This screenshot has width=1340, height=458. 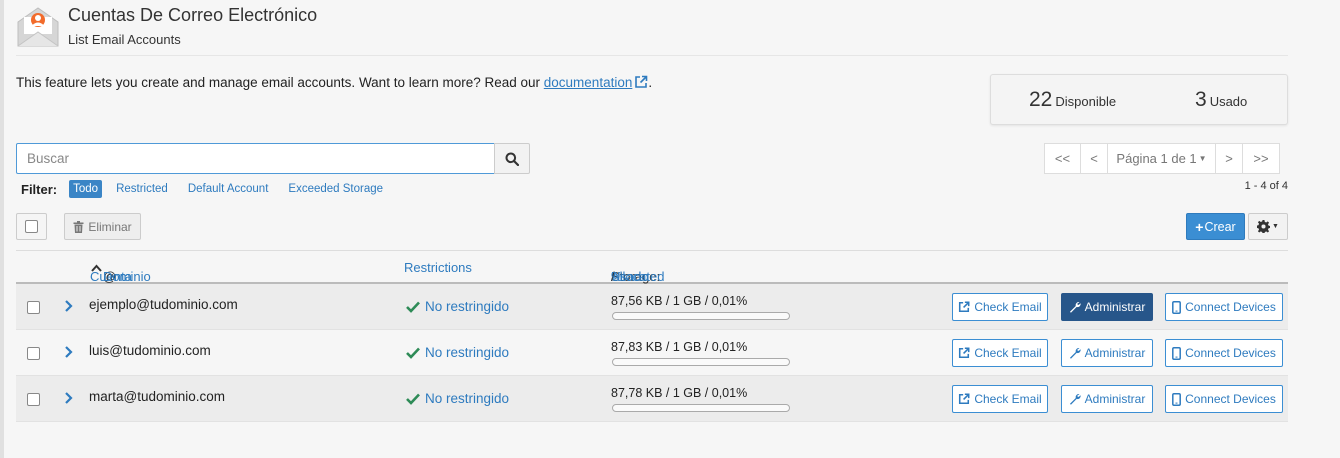 I want to click on delete-button: Eliminar, so click(x=102, y=226).